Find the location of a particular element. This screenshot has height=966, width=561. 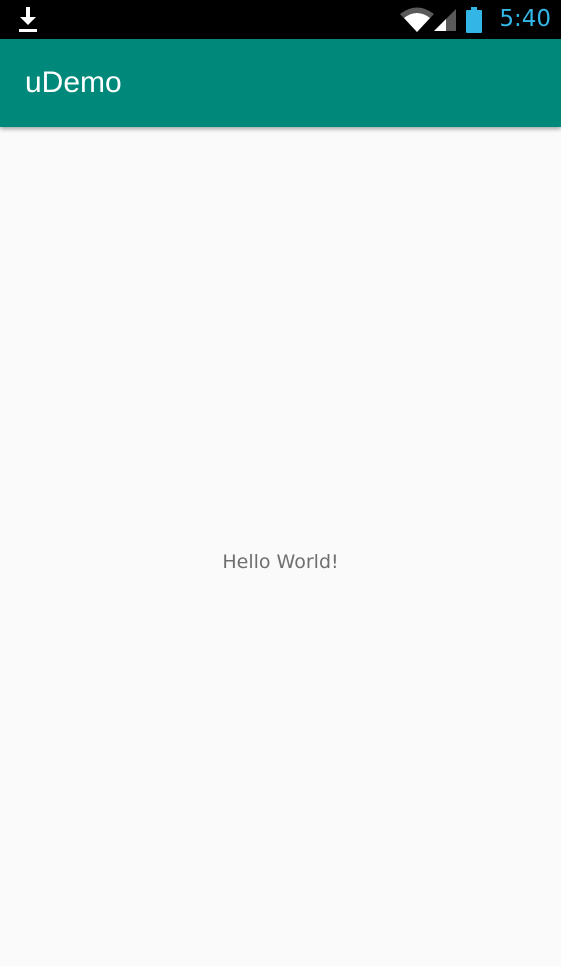

wifi-icon is located at coordinates (417, 19).